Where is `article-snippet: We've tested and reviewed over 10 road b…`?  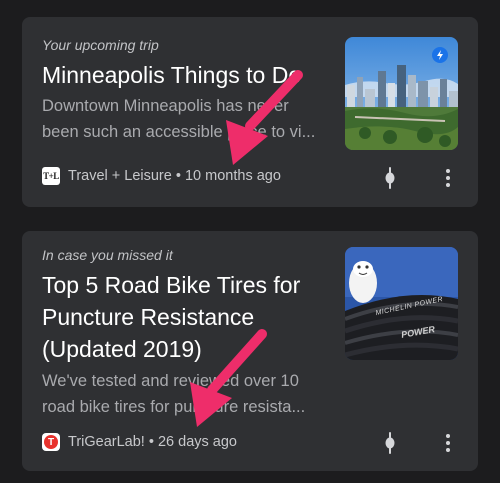
article-snippet: We've tested and reviewed over 10 road b… is located at coordinates (192, 394).